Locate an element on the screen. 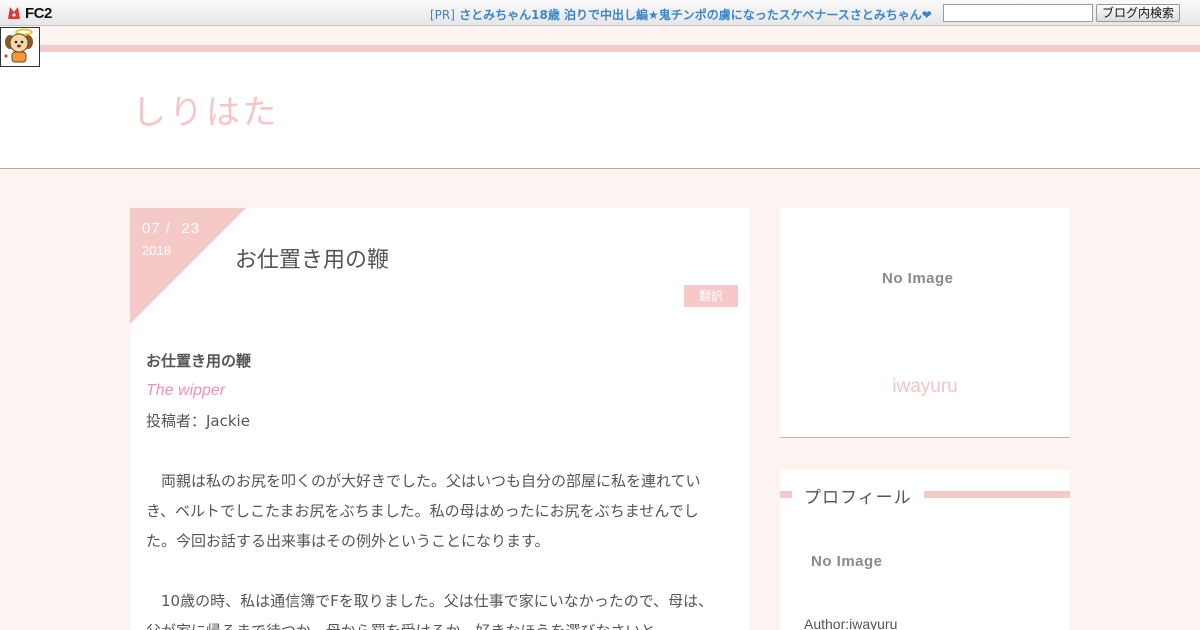  fc2-logo: FC2 is located at coordinates (29, 13).